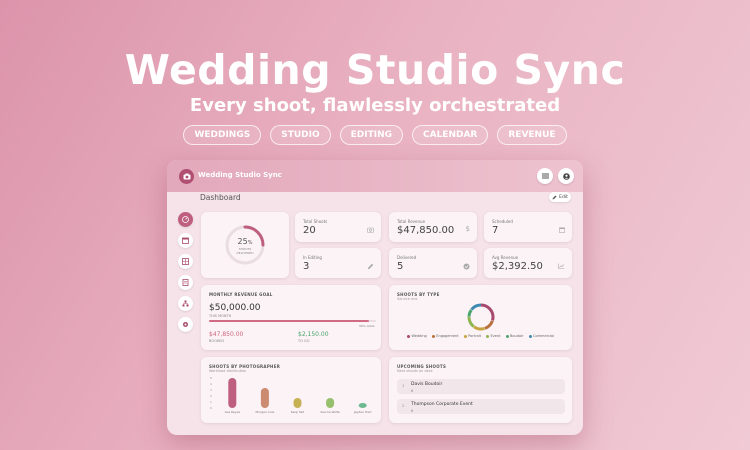 The width and height of the screenshot is (750, 450). What do you see at coordinates (495, 230) in the screenshot?
I see `stat-value: 7` at bounding box center [495, 230].